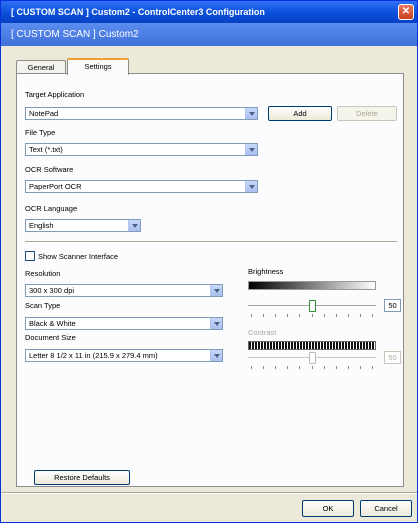 This screenshot has height=523, width=418. What do you see at coordinates (392, 305) in the screenshot?
I see `brightness-value: 50` at bounding box center [392, 305].